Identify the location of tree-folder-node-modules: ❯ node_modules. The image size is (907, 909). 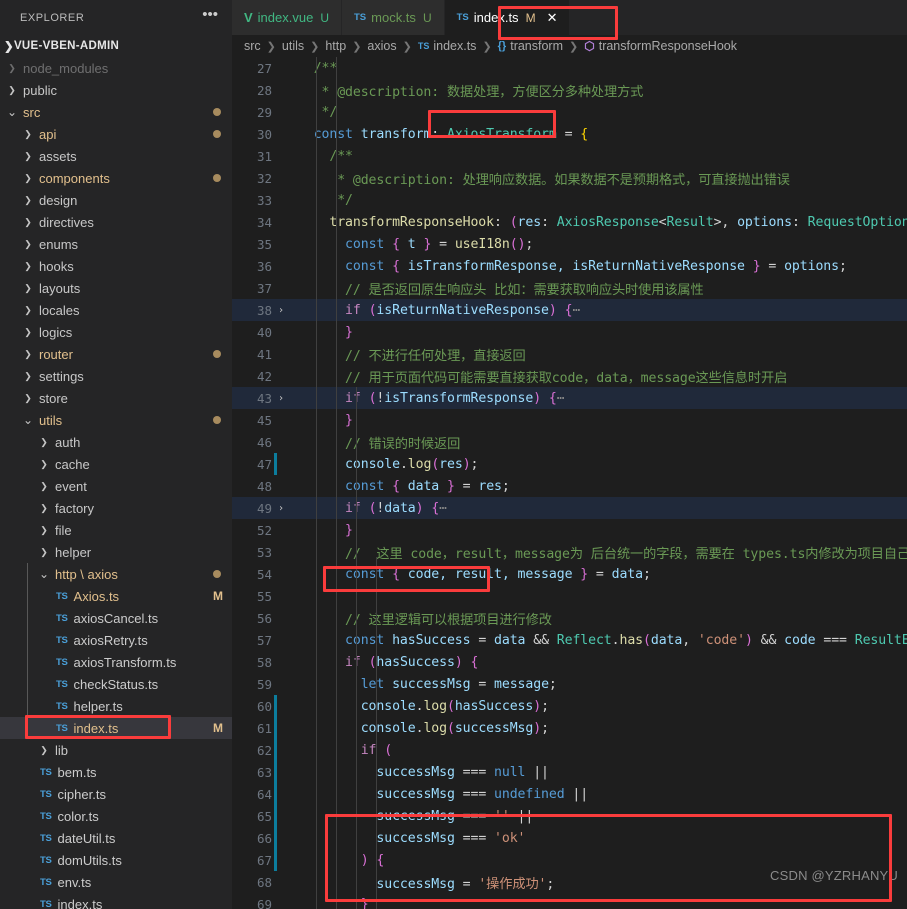
(116, 68).